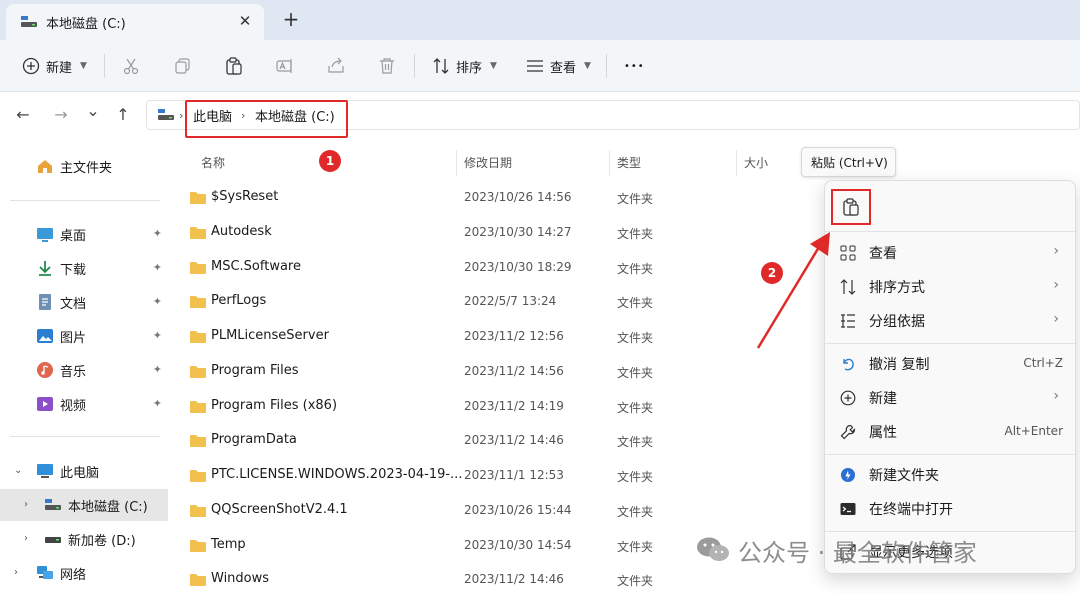 The width and height of the screenshot is (1080, 594). What do you see at coordinates (84, 268) in the screenshot?
I see `sidebar-item-downloads: 下载 ✦` at bounding box center [84, 268].